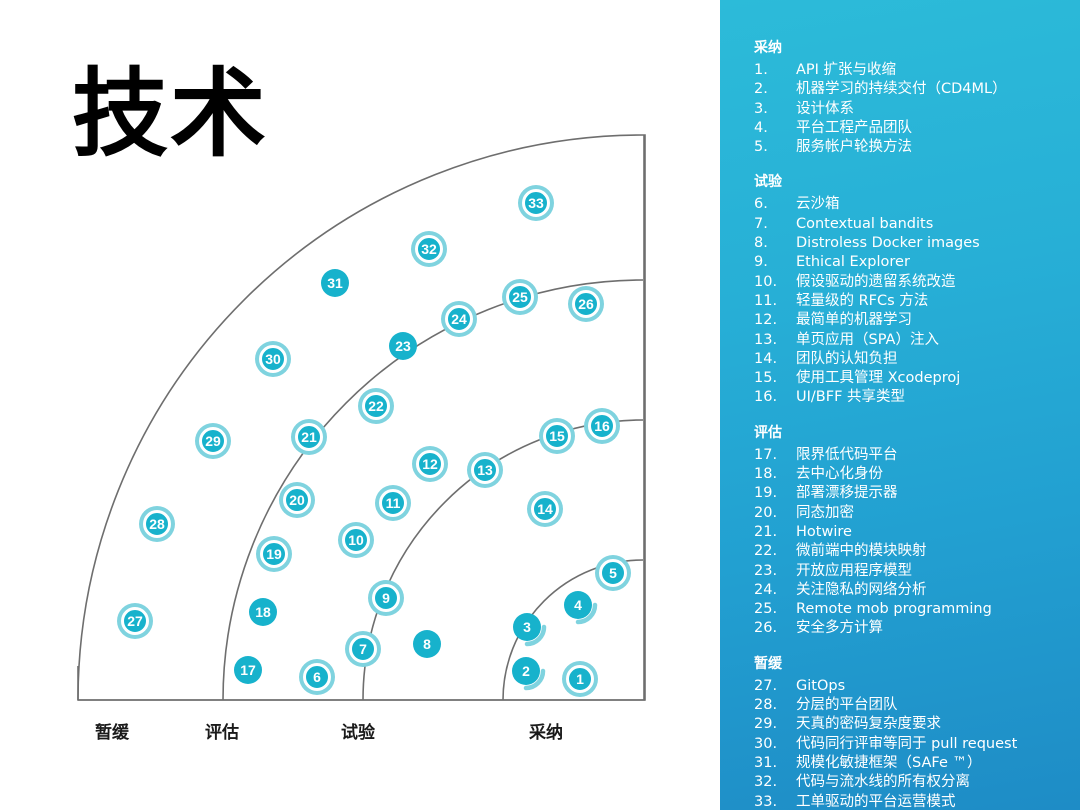 This screenshot has width=1080, height=812. Describe the element at coordinates (908, 262) in the screenshot. I see `list-item: 9. Ethical Explorer` at that location.